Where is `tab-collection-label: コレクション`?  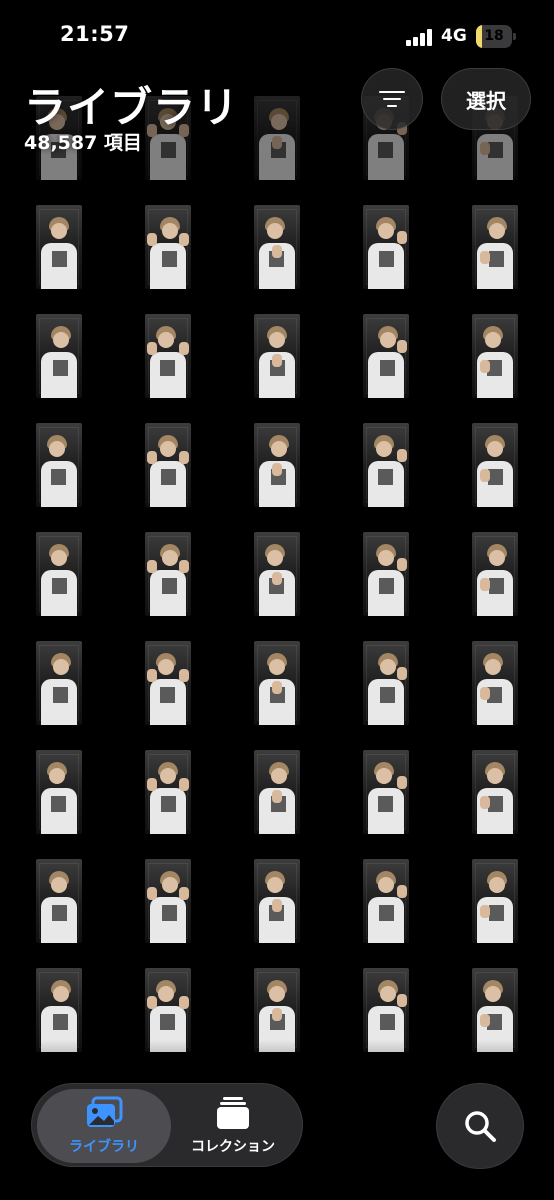
tab-collection-label: コレクション is located at coordinates (233, 1147).